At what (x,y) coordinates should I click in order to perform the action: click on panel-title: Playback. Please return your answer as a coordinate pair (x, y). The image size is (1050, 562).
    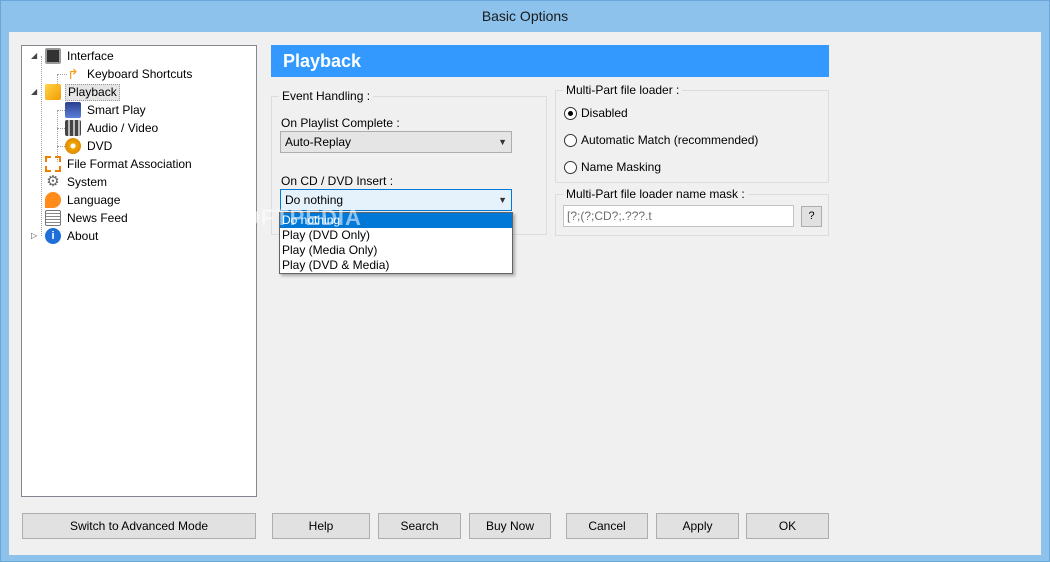
    Looking at the image, I should click on (550, 61).